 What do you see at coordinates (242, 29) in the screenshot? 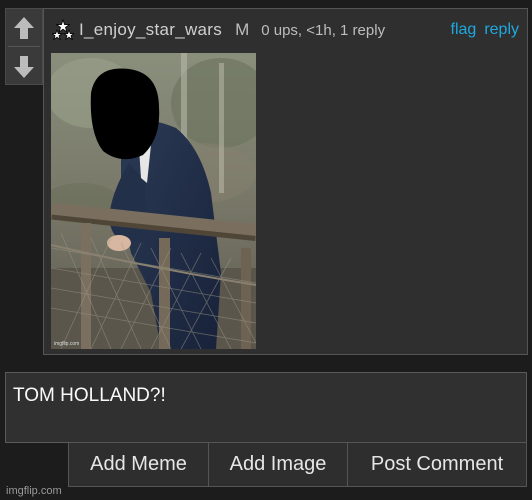
I see `mod-badge: M` at bounding box center [242, 29].